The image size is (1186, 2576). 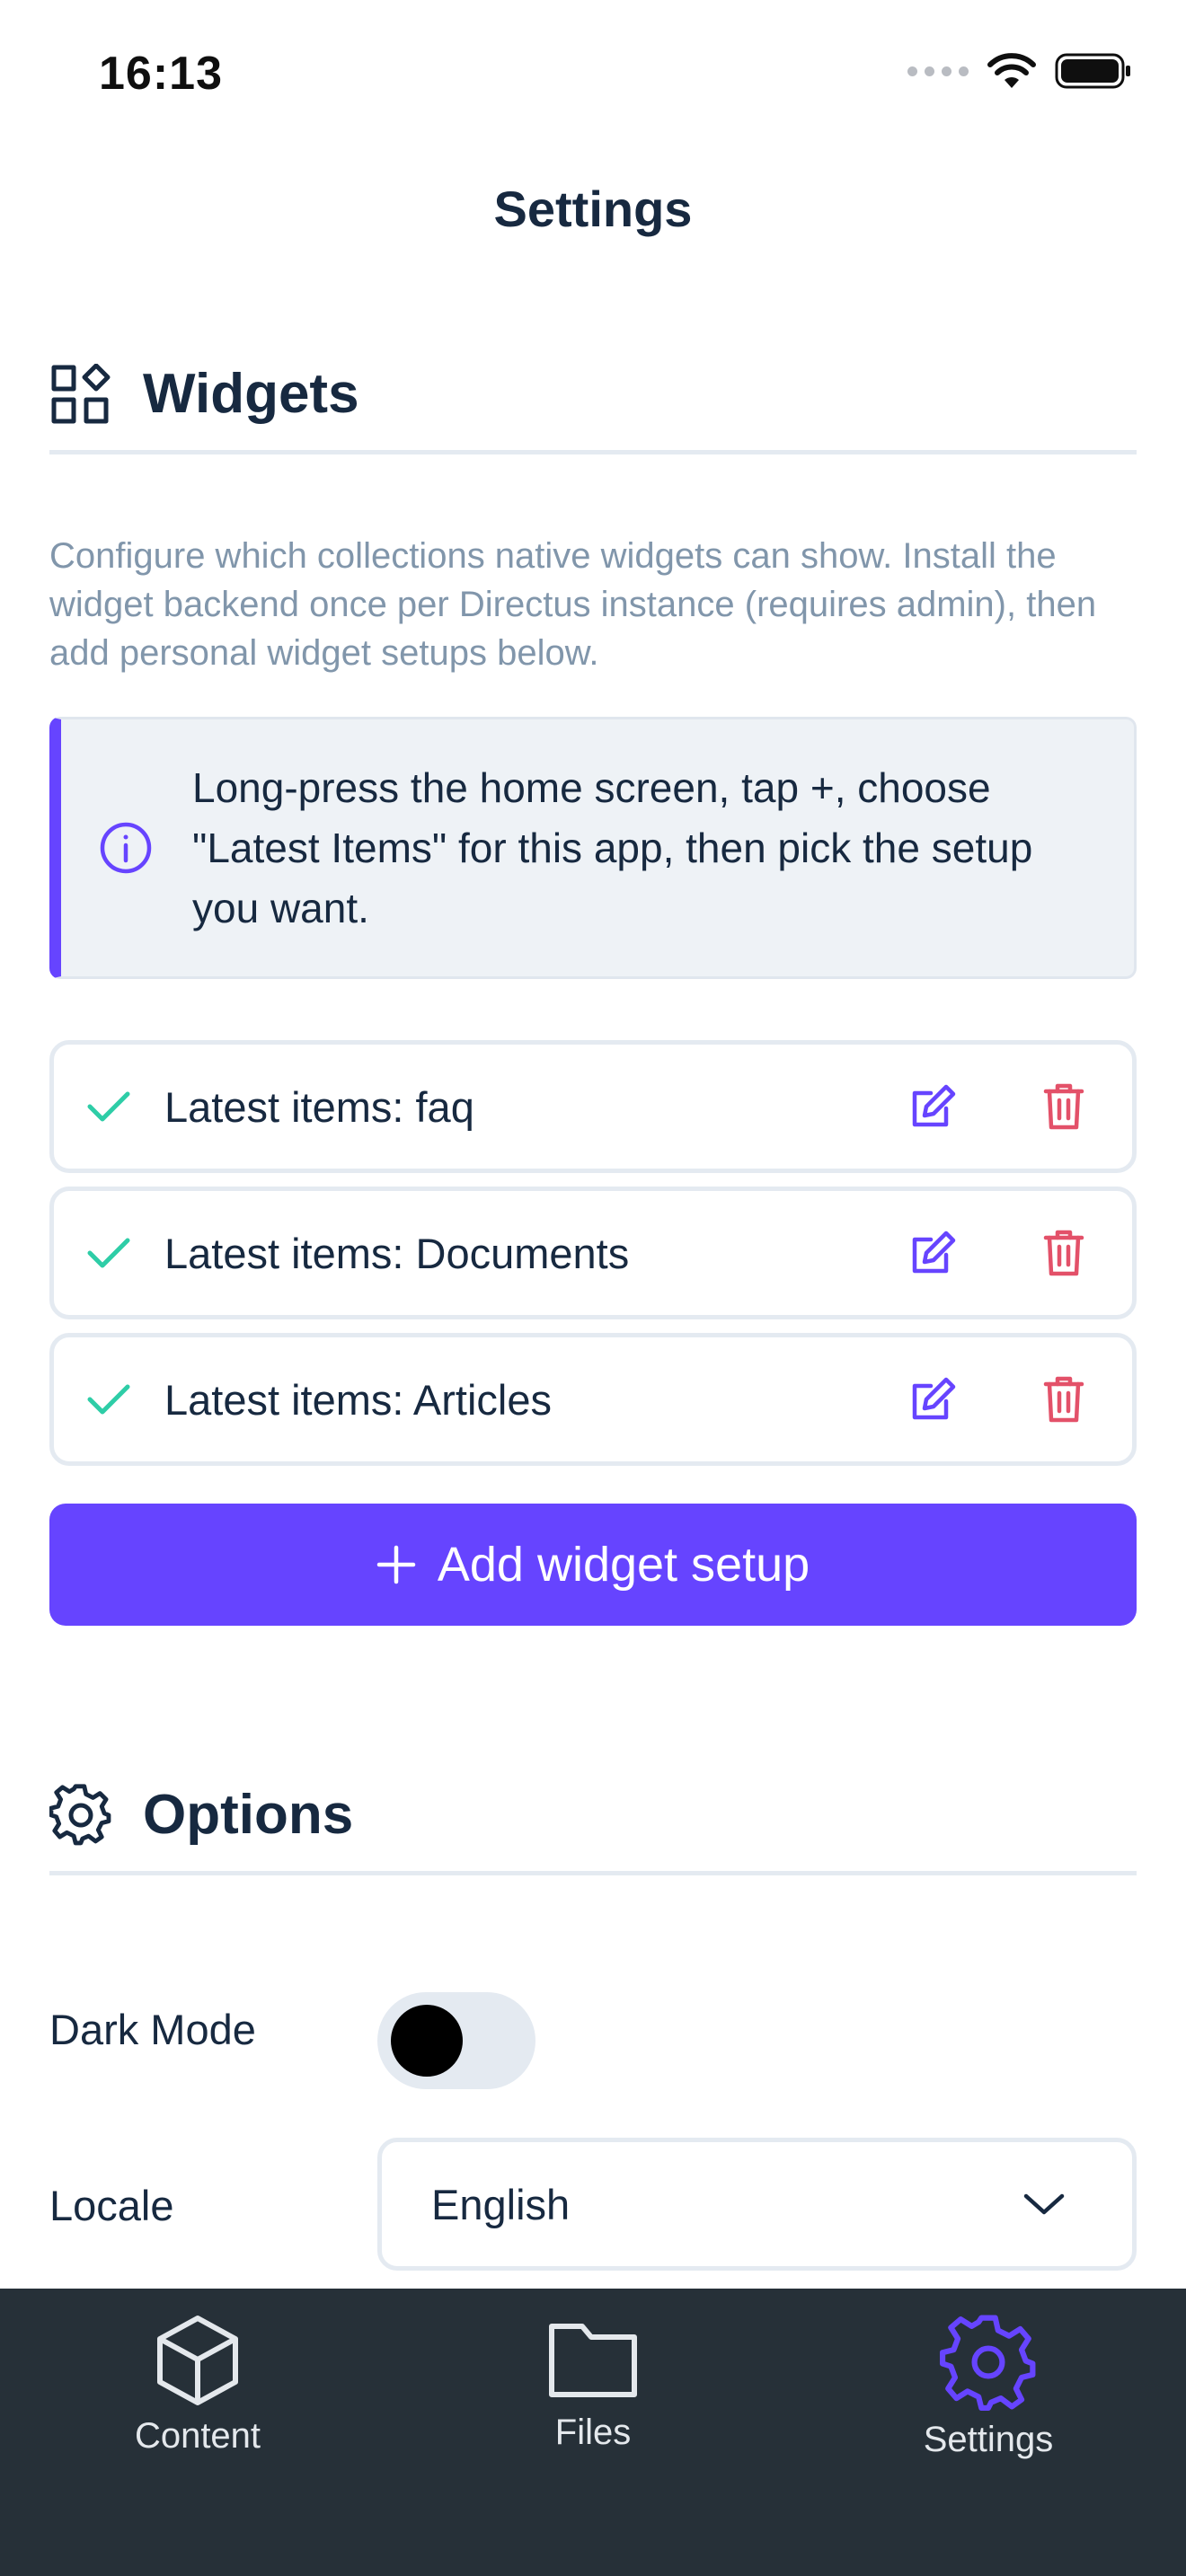 I want to click on nav-label-settings: Settings, so click(x=988, y=2439).